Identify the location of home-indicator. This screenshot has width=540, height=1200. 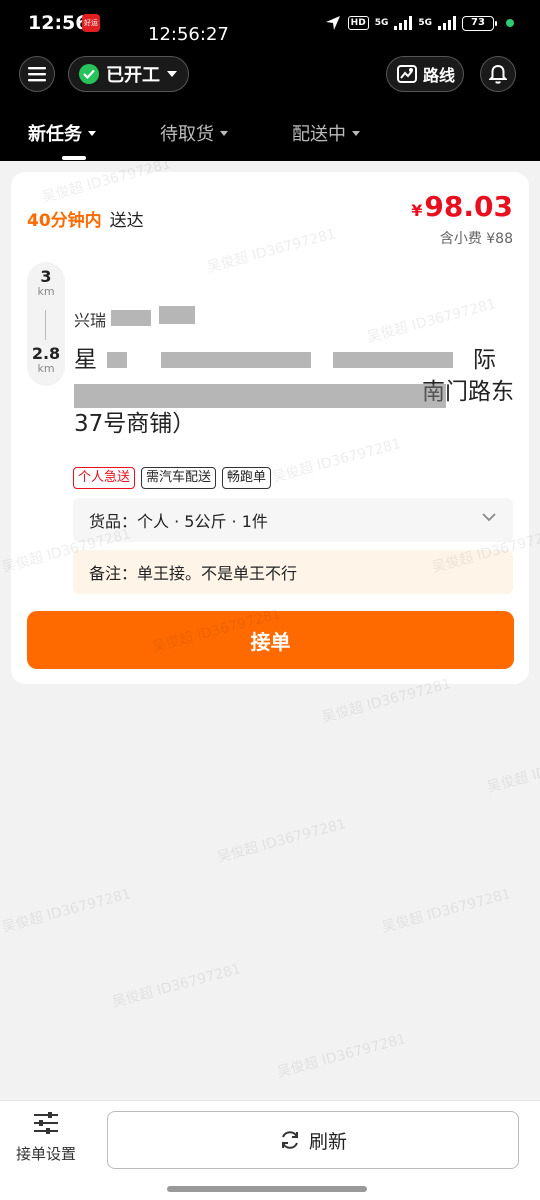
(267, 1189).